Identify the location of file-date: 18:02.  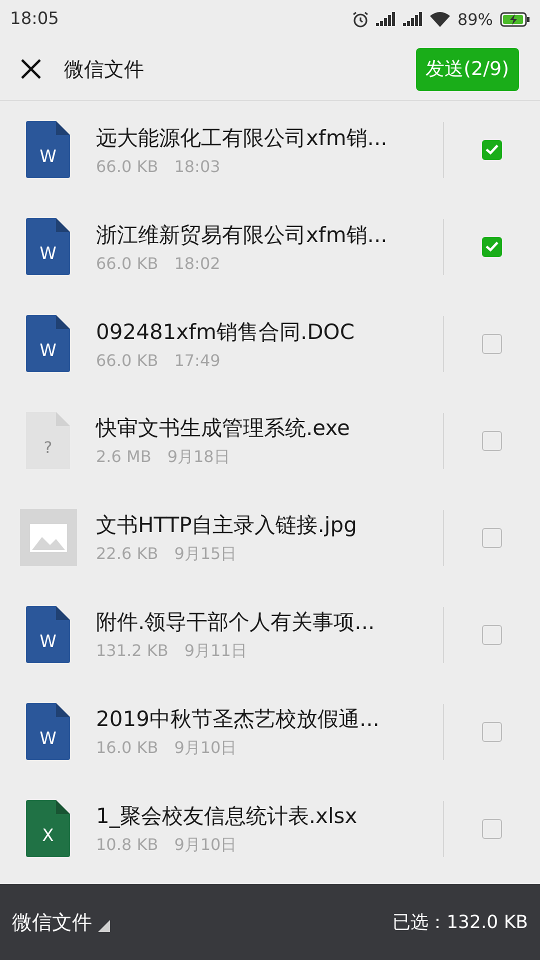
(197, 263).